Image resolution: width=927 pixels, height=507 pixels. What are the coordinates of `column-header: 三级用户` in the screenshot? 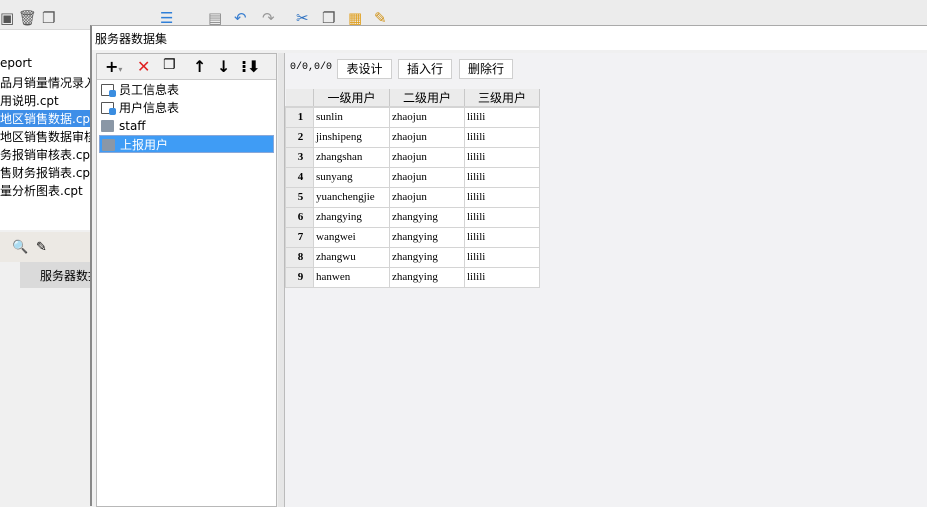 It's located at (502, 98).